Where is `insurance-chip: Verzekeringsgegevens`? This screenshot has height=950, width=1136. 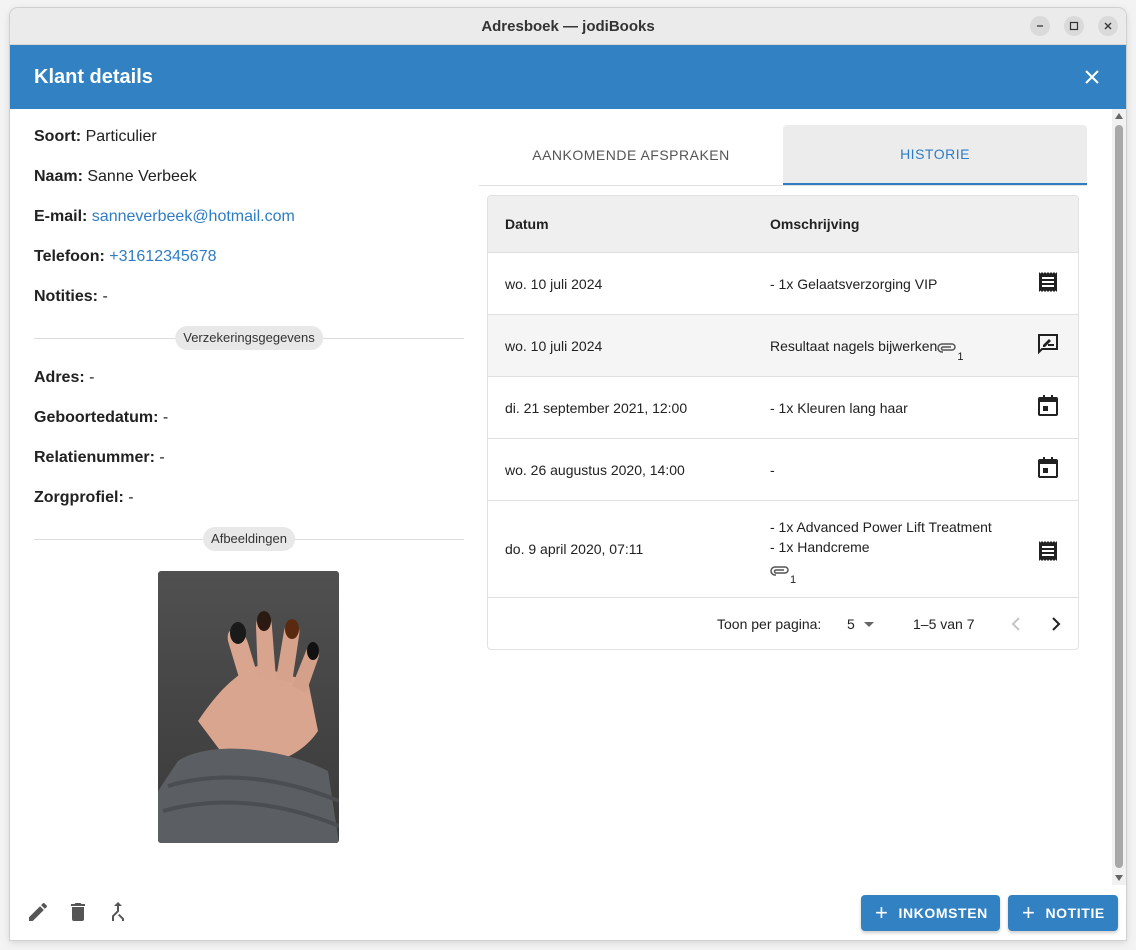 insurance-chip: Verzekeringsgegevens is located at coordinates (249, 338).